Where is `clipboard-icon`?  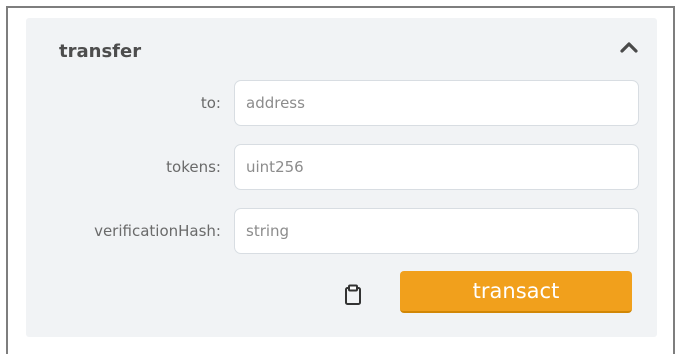 clipboard-icon is located at coordinates (353, 295).